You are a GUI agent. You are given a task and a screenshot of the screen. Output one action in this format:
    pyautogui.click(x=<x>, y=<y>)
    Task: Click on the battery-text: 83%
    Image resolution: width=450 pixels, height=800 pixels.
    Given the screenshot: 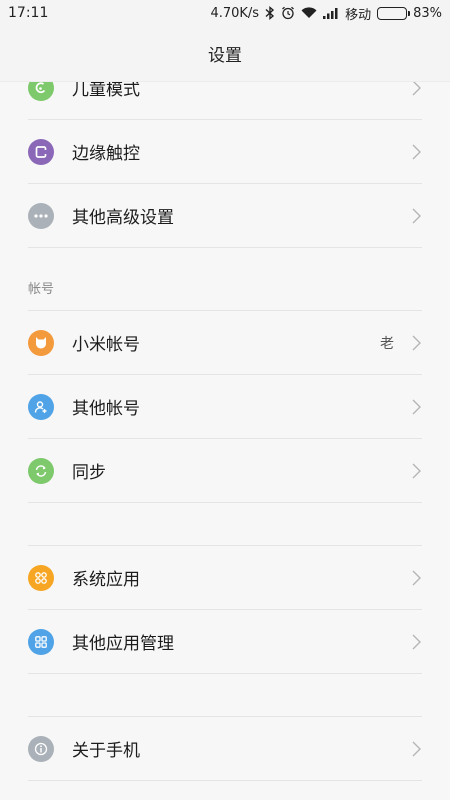 What is the action you would take?
    pyautogui.click(x=427, y=13)
    